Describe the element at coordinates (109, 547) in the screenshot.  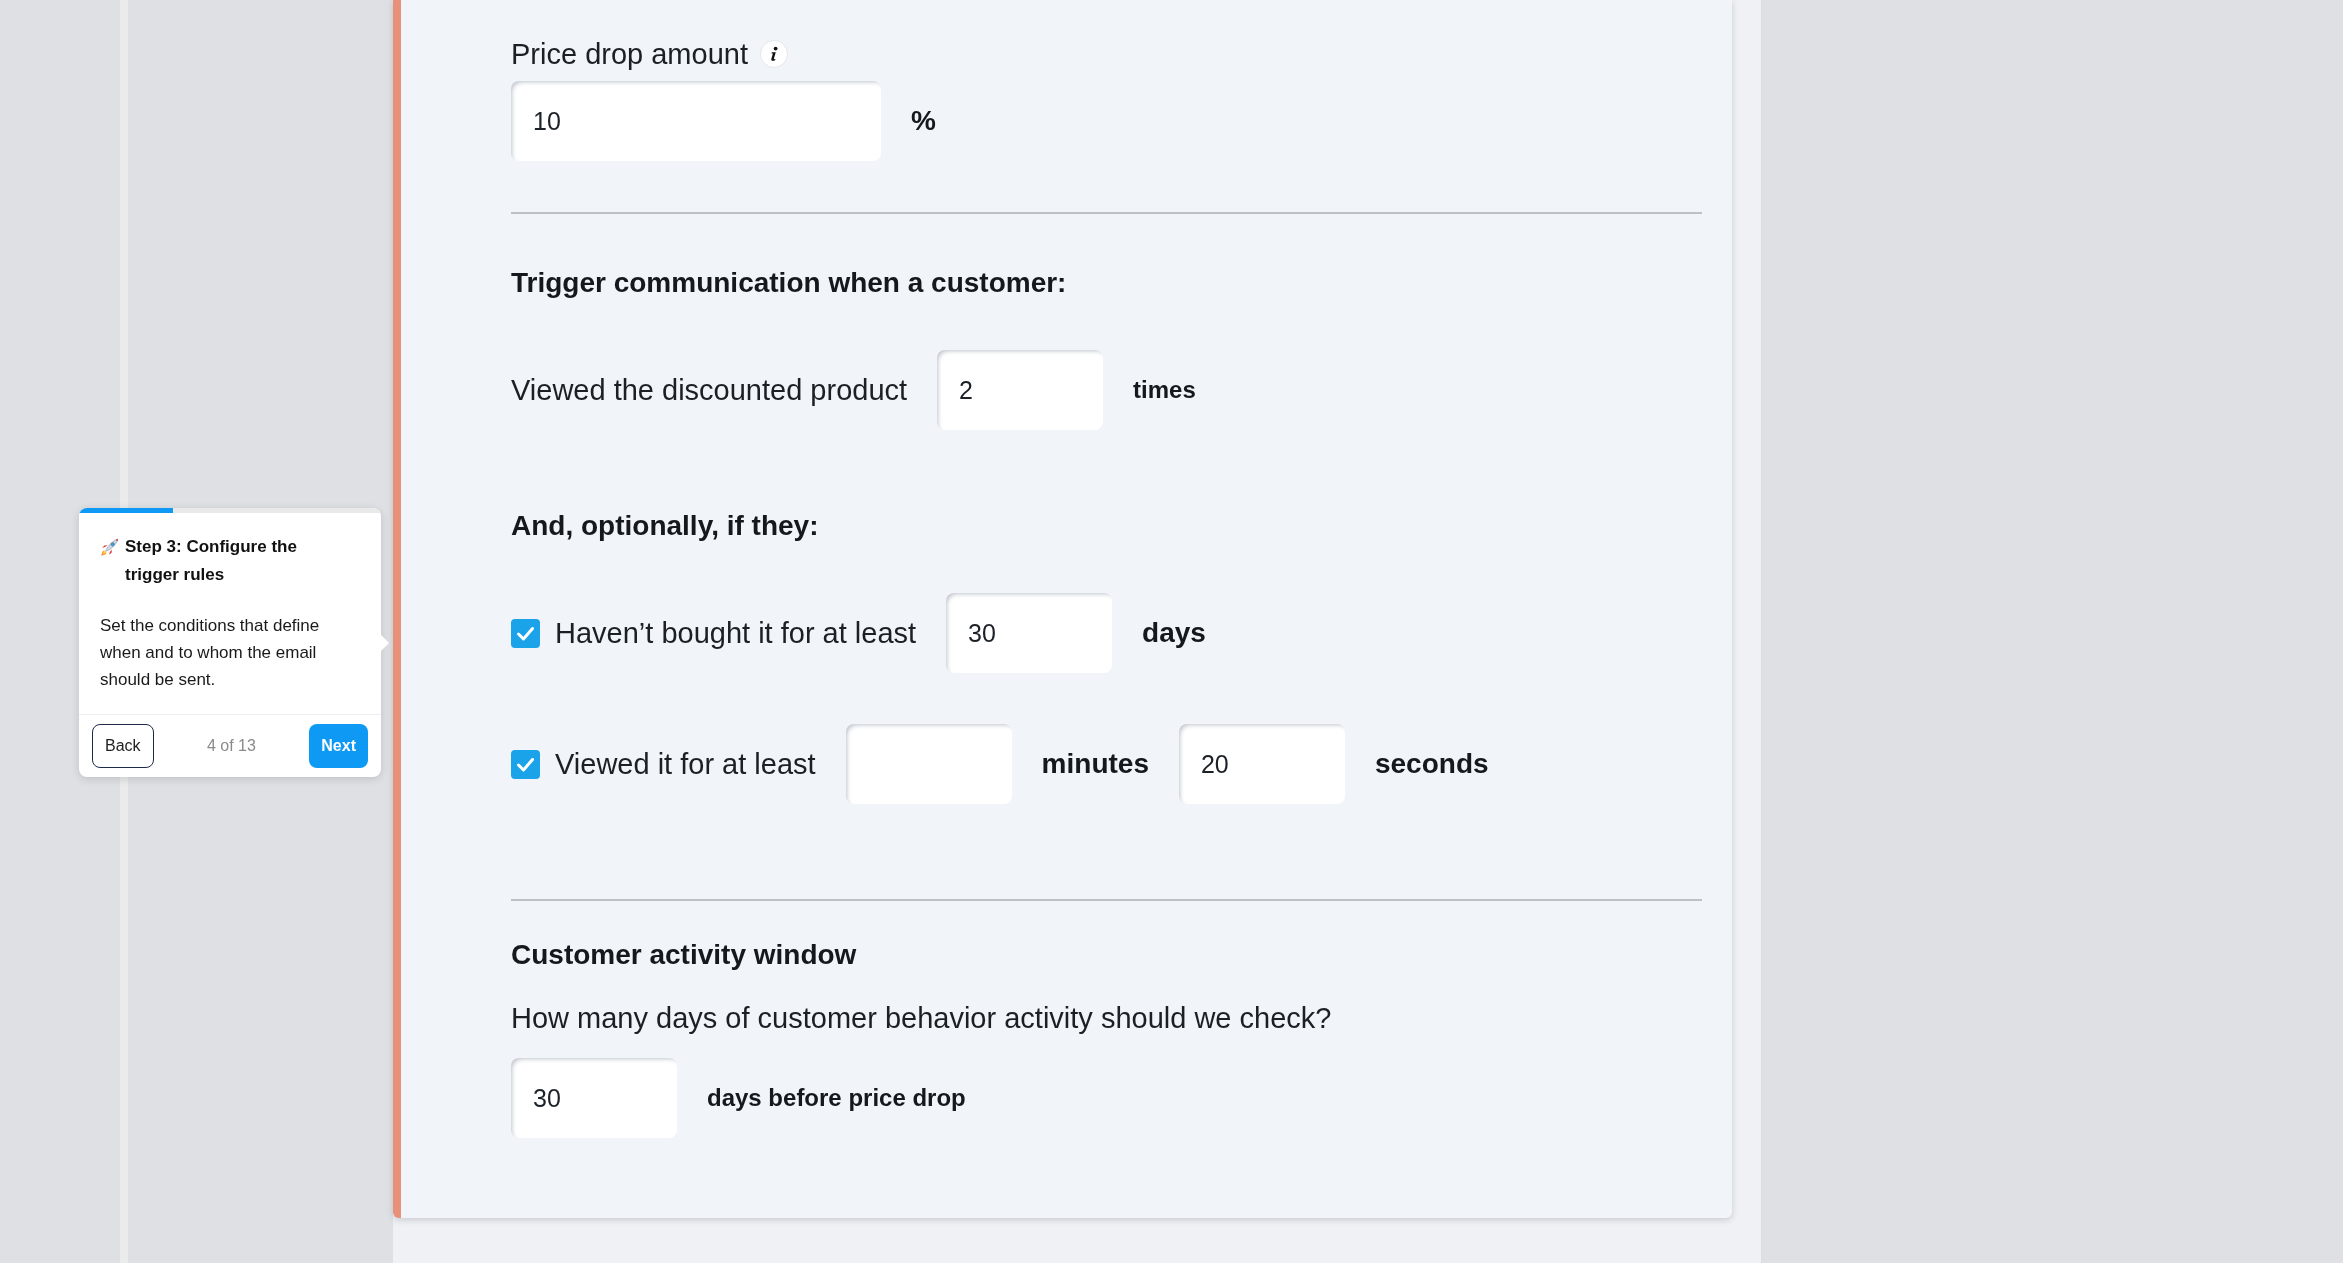
I see `rocket-icon` at that location.